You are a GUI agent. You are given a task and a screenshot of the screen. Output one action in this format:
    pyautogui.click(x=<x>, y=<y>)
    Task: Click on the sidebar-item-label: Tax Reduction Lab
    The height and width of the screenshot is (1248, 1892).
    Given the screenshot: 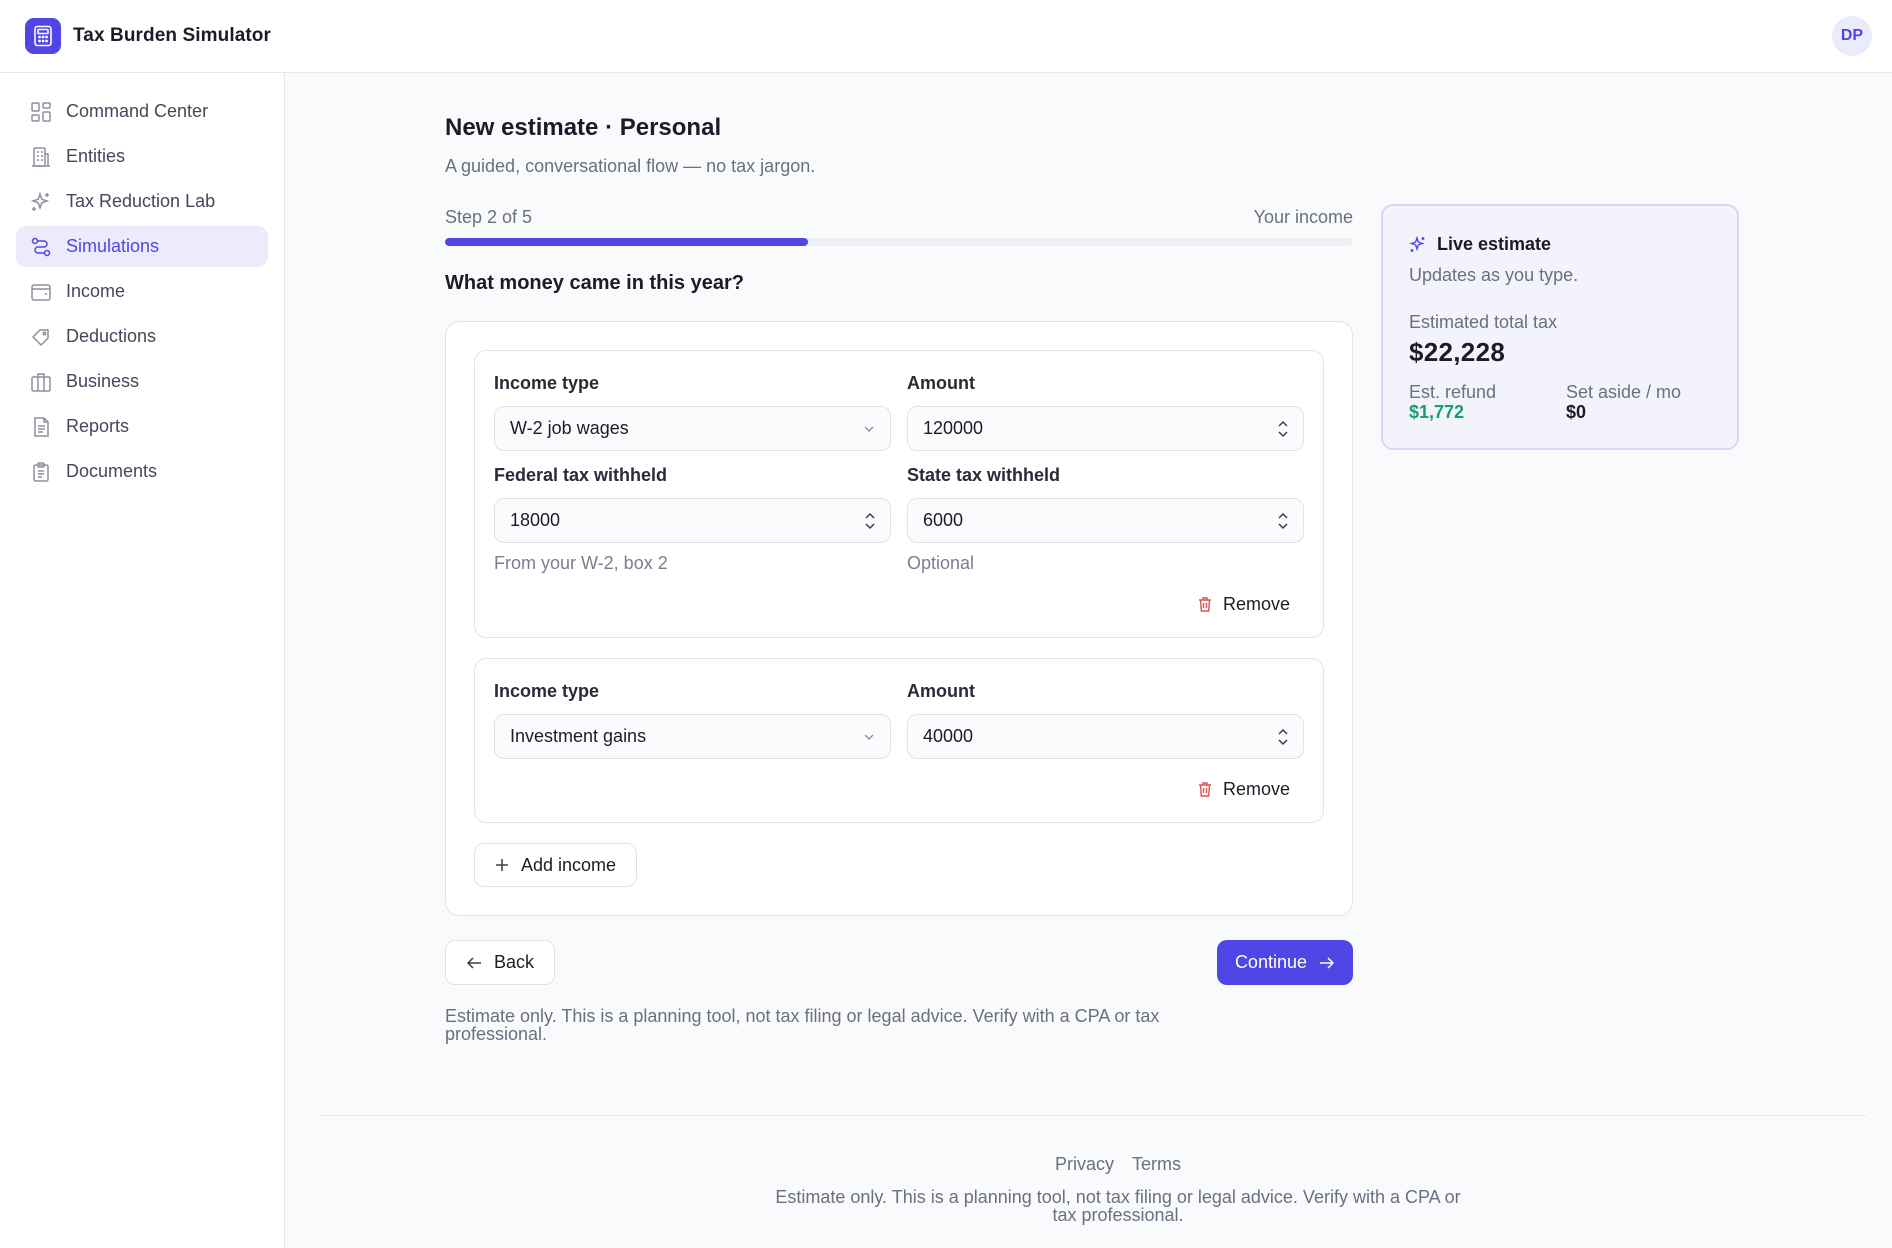 What is the action you would take?
    pyautogui.click(x=141, y=201)
    